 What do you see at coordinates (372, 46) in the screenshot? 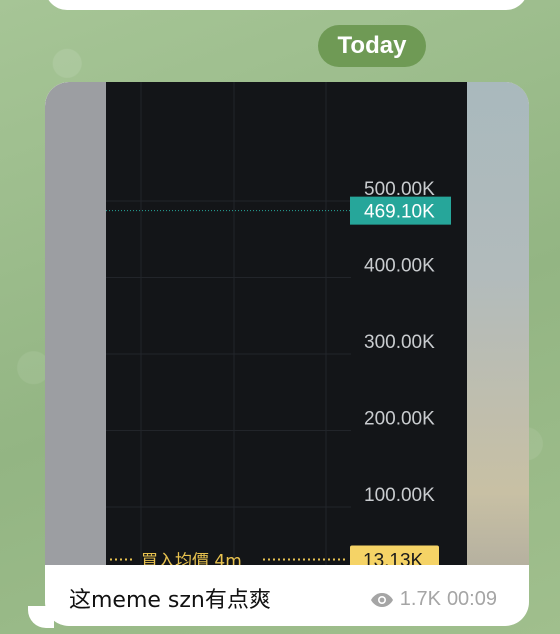
I see `date-separator: Today` at bounding box center [372, 46].